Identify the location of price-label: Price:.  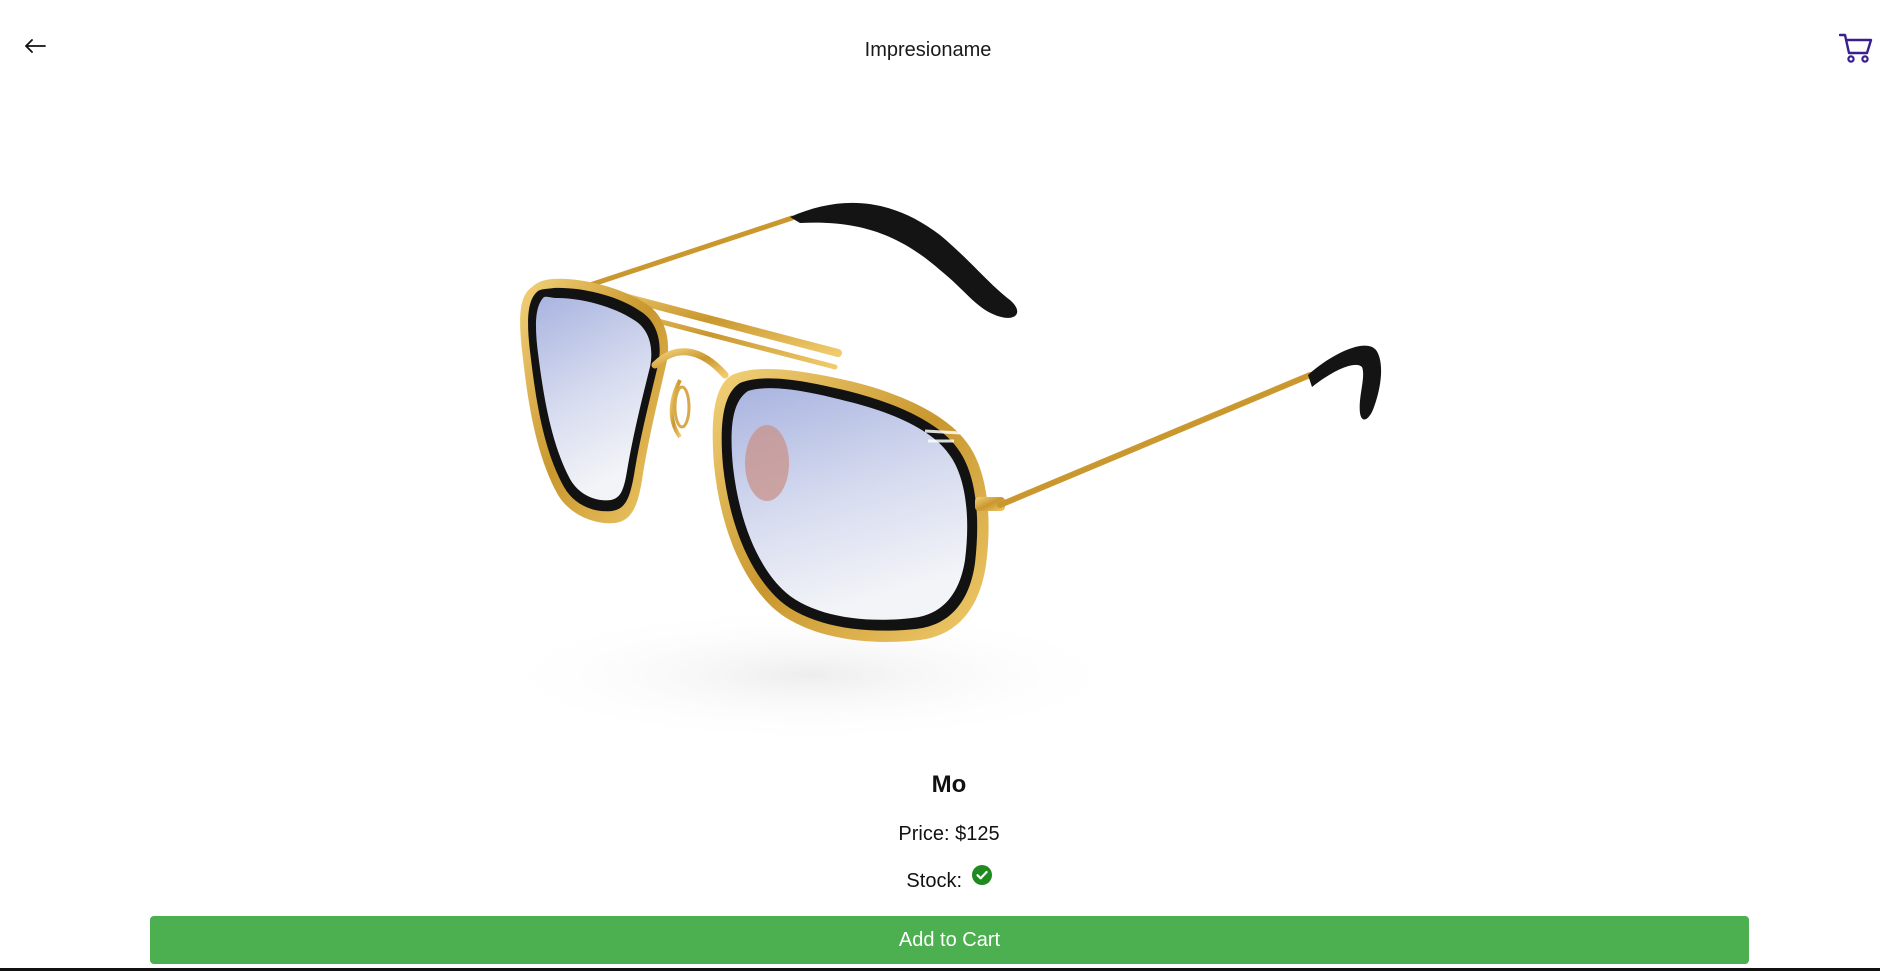
(924, 834).